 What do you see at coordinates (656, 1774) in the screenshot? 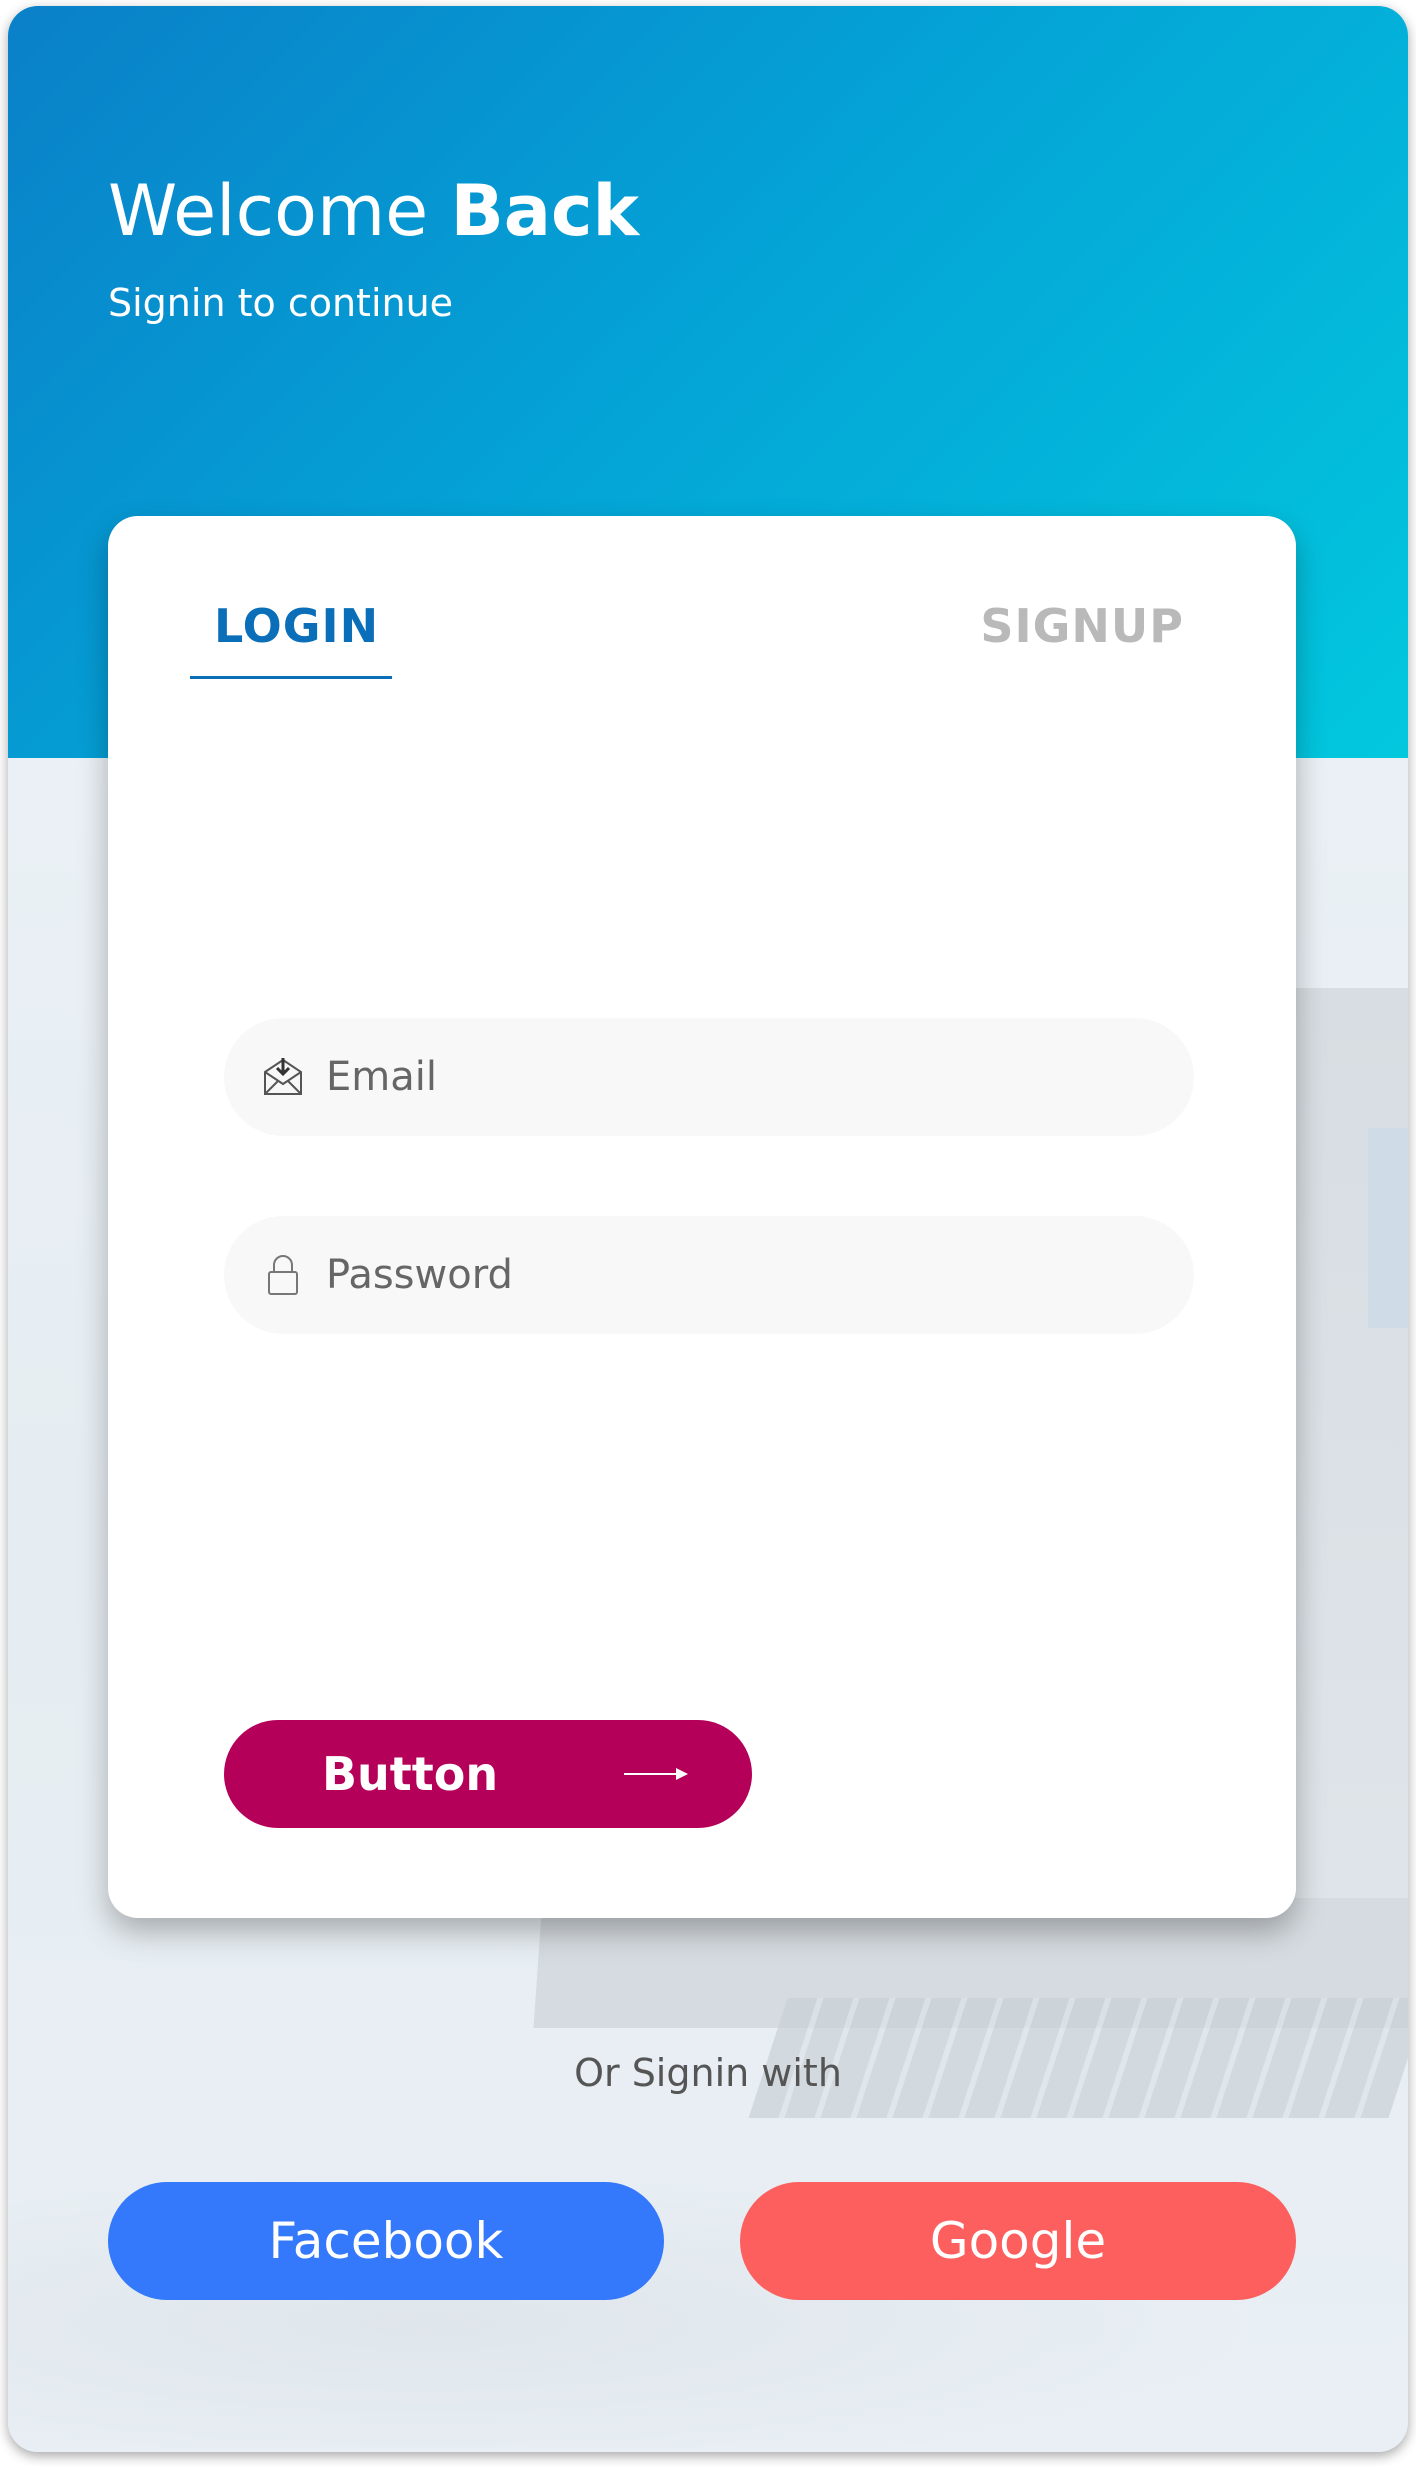
I see `arrow-right-icon` at bounding box center [656, 1774].